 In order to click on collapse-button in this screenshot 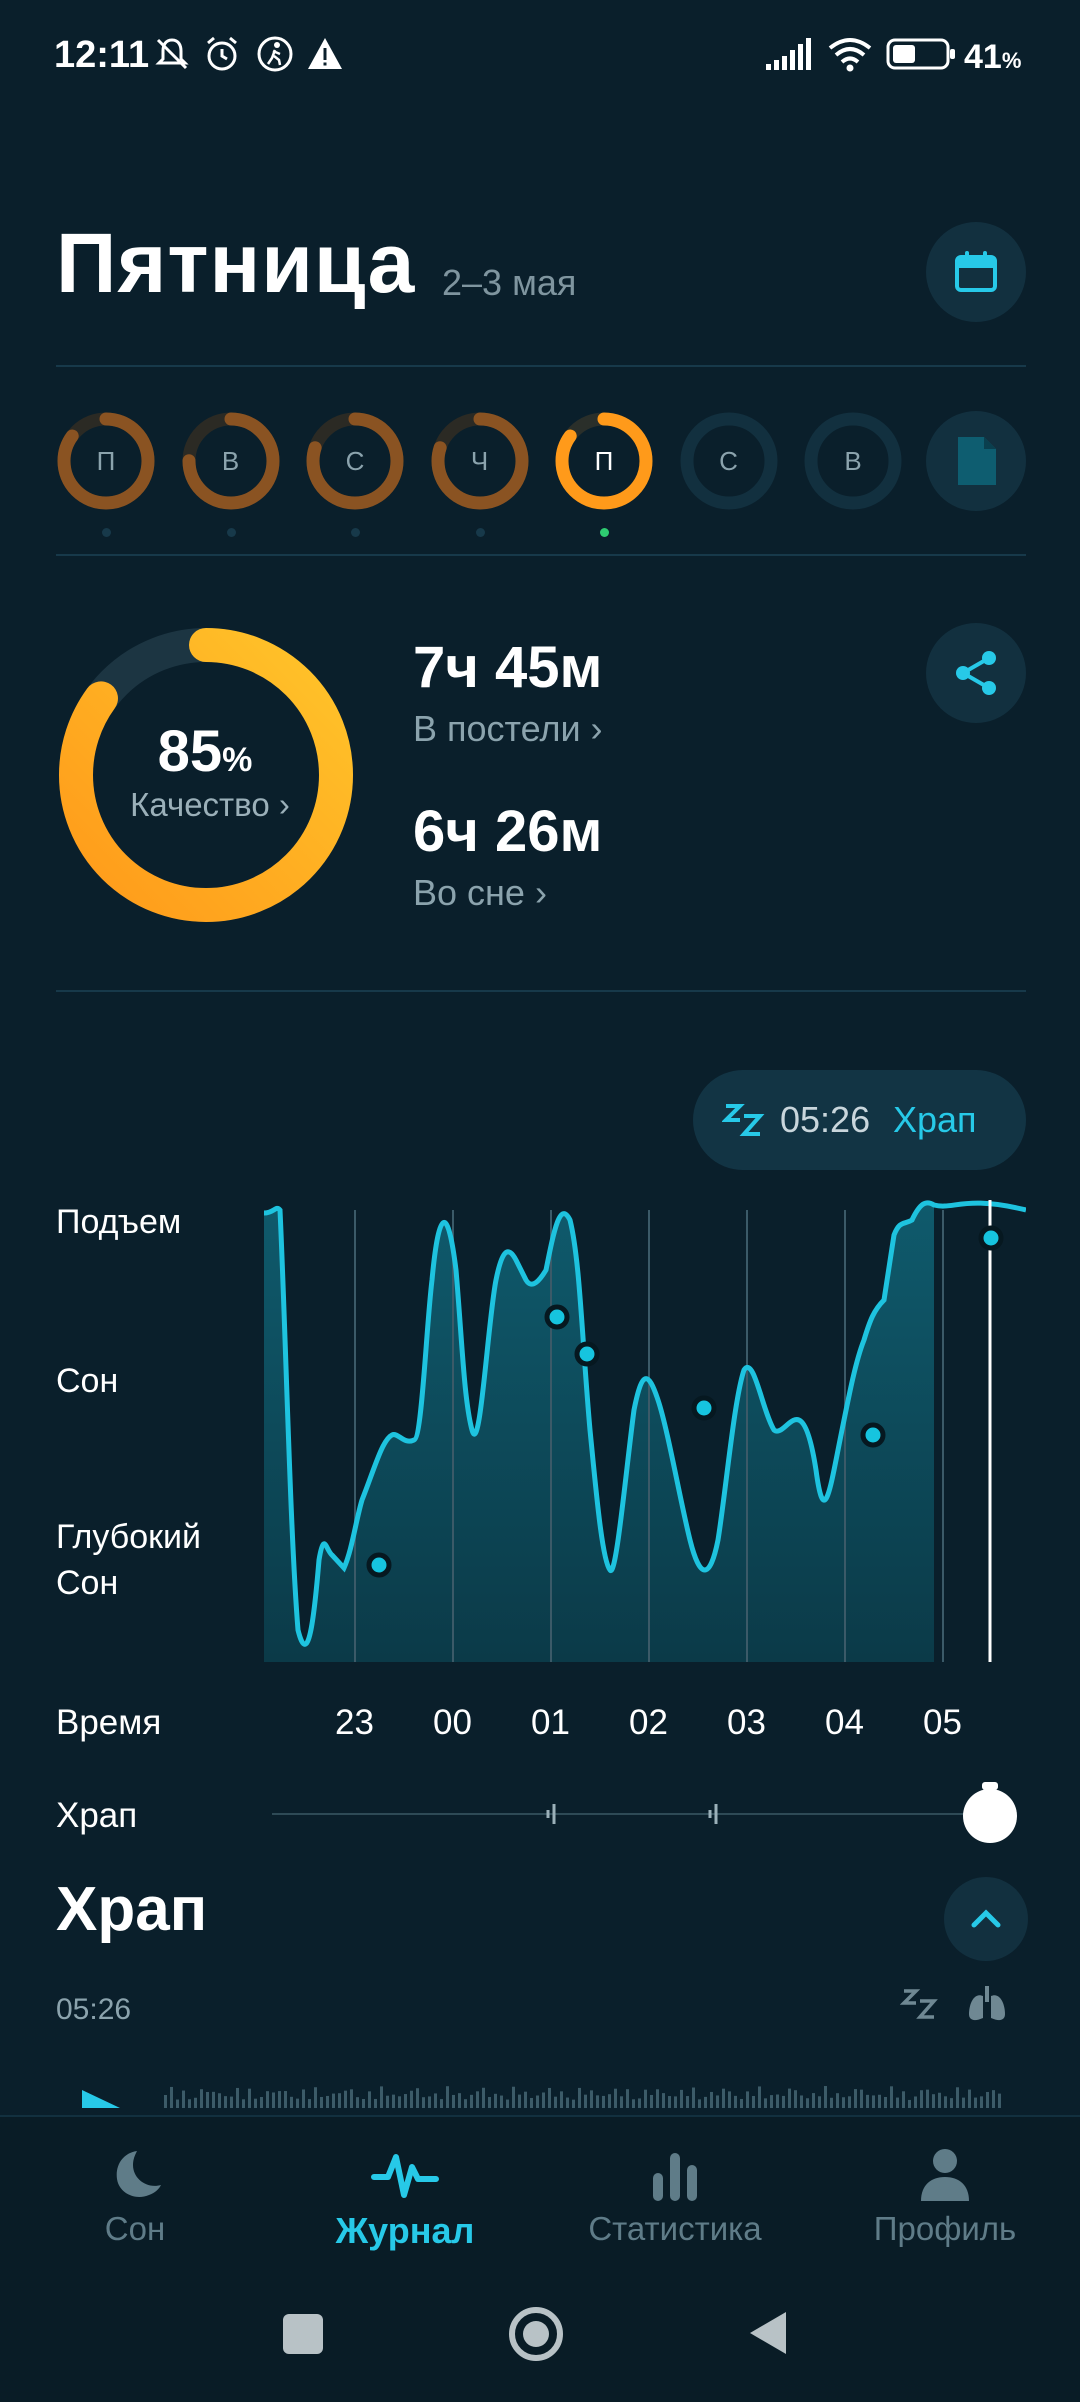, I will do `click(986, 1919)`.